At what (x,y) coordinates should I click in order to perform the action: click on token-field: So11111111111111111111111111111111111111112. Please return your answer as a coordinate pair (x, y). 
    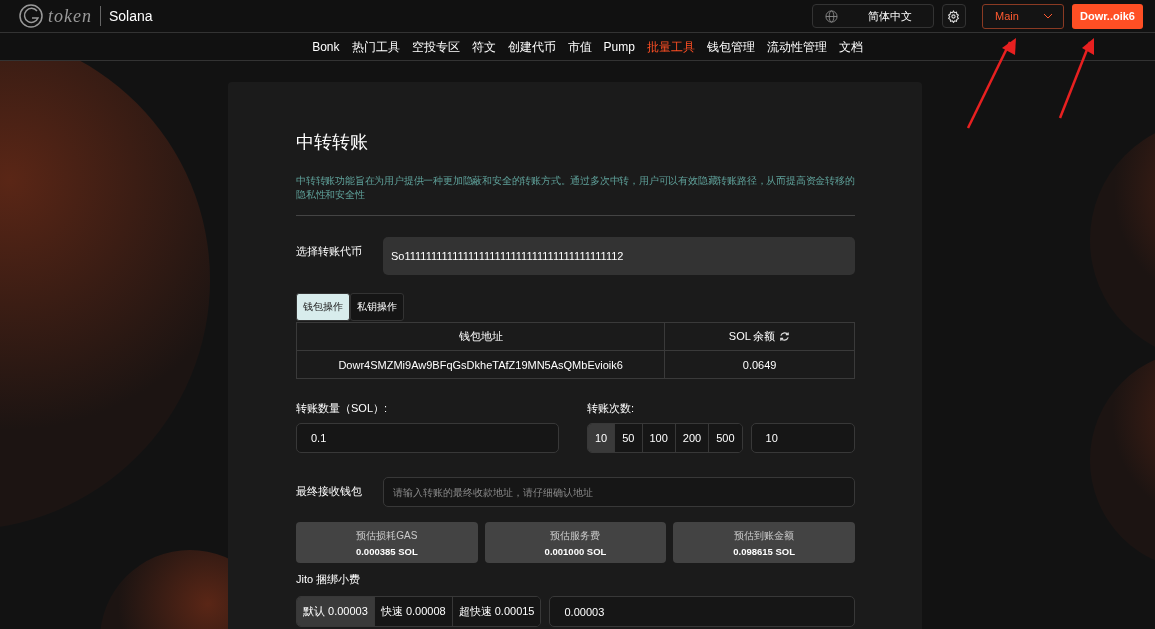
    Looking at the image, I should click on (619, 256).